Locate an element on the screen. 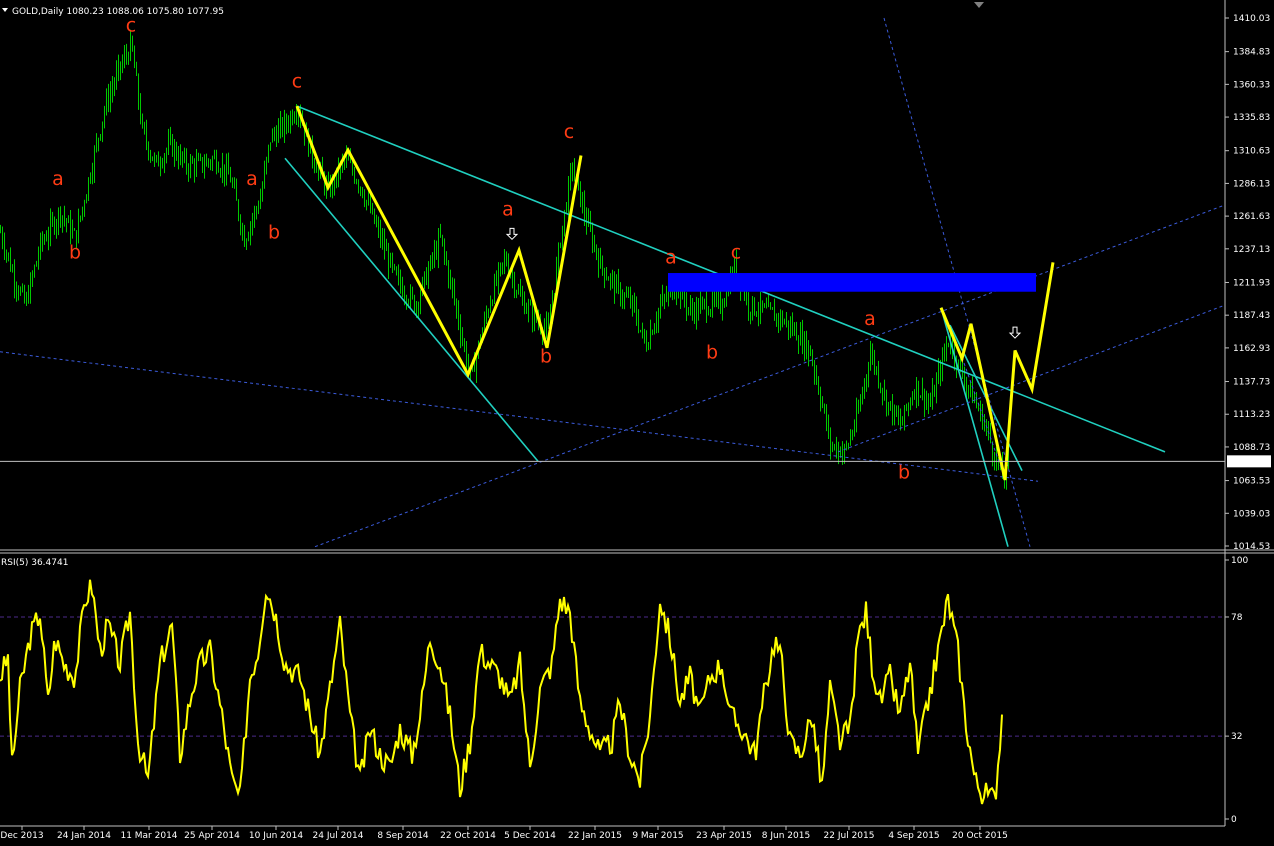  price-tick-label: 1088.73 is located at coordinates (1251, 448).